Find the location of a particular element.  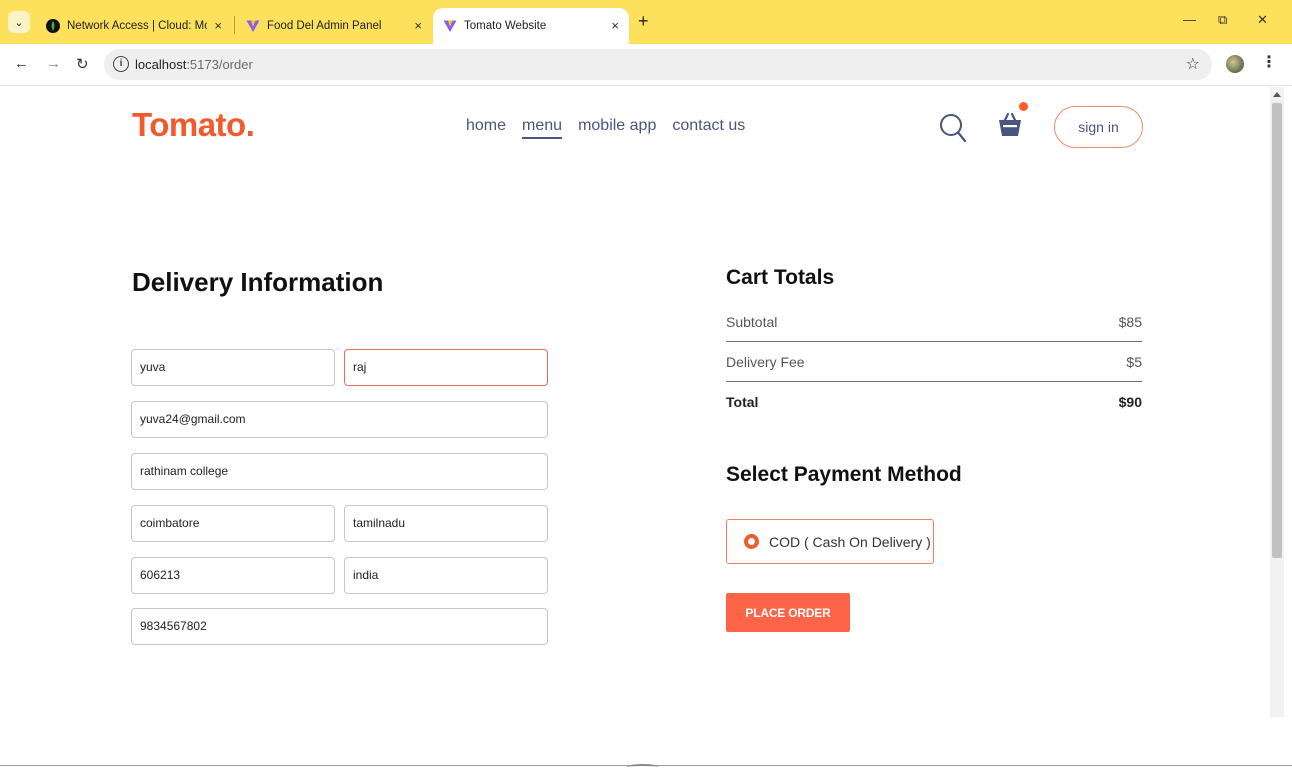

place-order-button: PLACE ORDER is located at coordinates (788, 612).